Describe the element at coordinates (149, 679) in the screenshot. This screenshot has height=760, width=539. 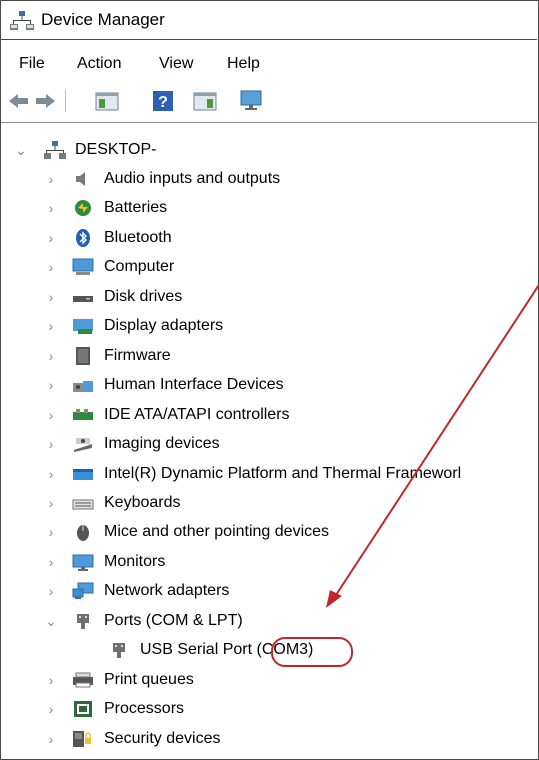
I see `tree-item-label: Print queues` at that location.